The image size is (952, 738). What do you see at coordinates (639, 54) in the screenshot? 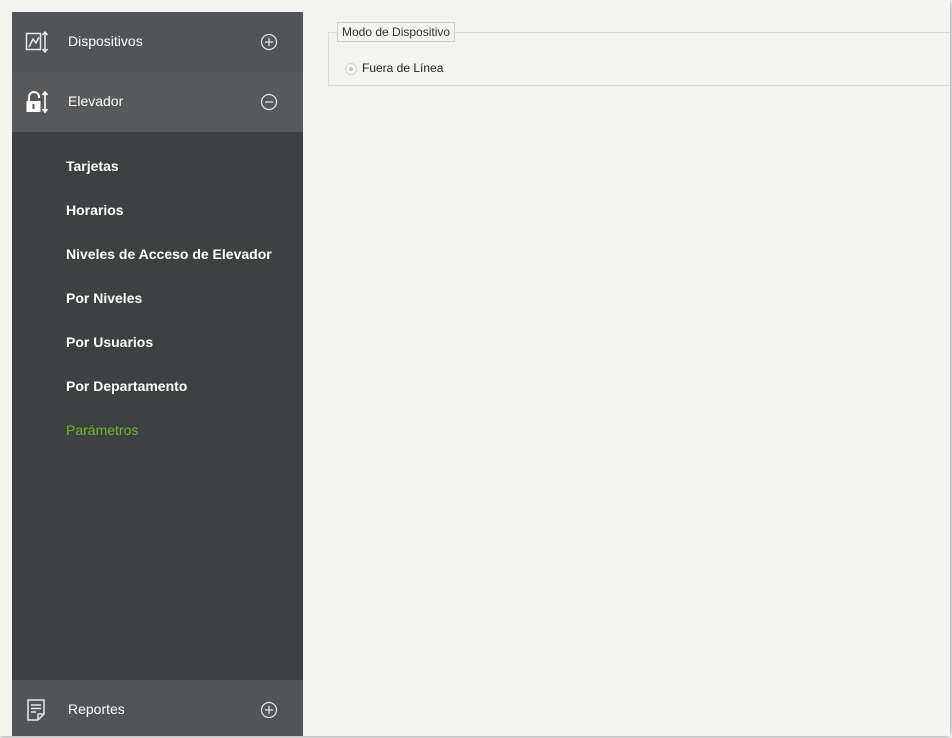
I see `device-mode-fieldset: Modo de Dispositivo Fuera de Línea` at bounding box center [639, 54].